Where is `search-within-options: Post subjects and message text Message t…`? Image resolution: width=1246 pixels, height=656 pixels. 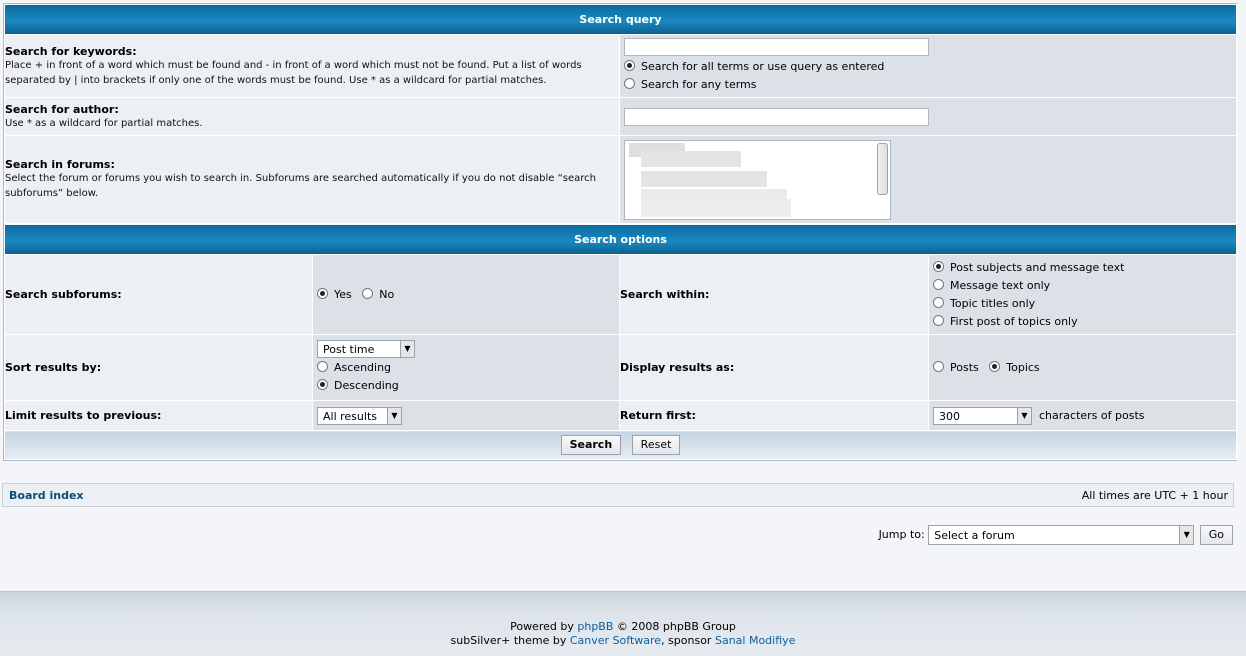 search-within-options: Post subjects and message text Message t… is located at coordinates (1082, 294).